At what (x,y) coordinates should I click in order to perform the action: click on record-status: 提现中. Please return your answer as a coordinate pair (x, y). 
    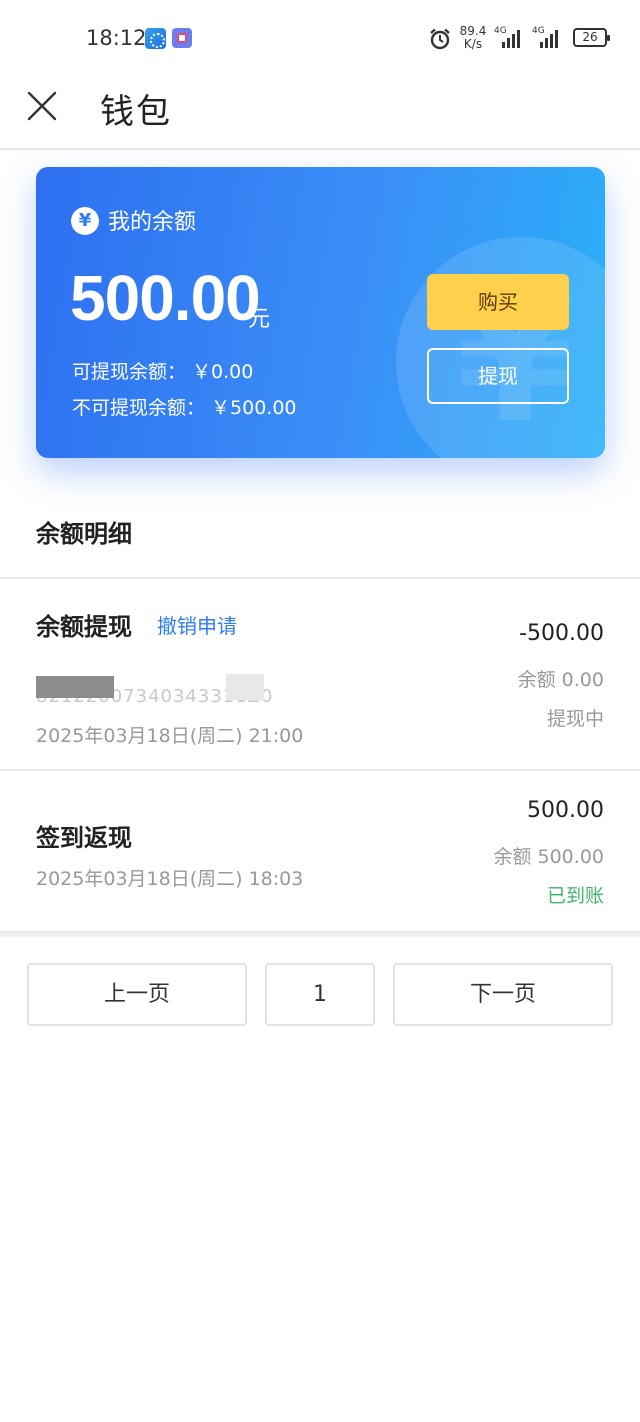
    Looking at the image, I should click on (575, 719).